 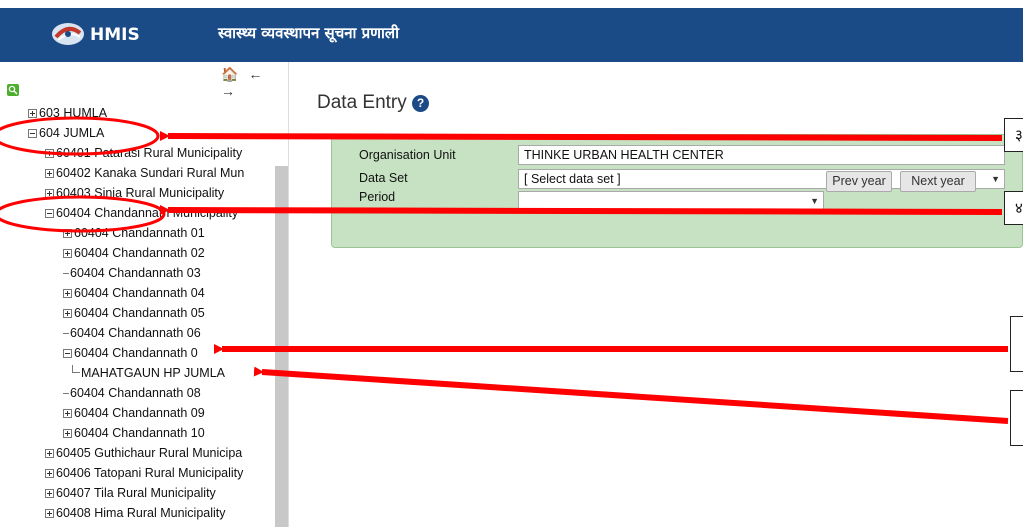 I want to click on tree-item: 60404 Chandannath 02, so click(x=134, y=253).